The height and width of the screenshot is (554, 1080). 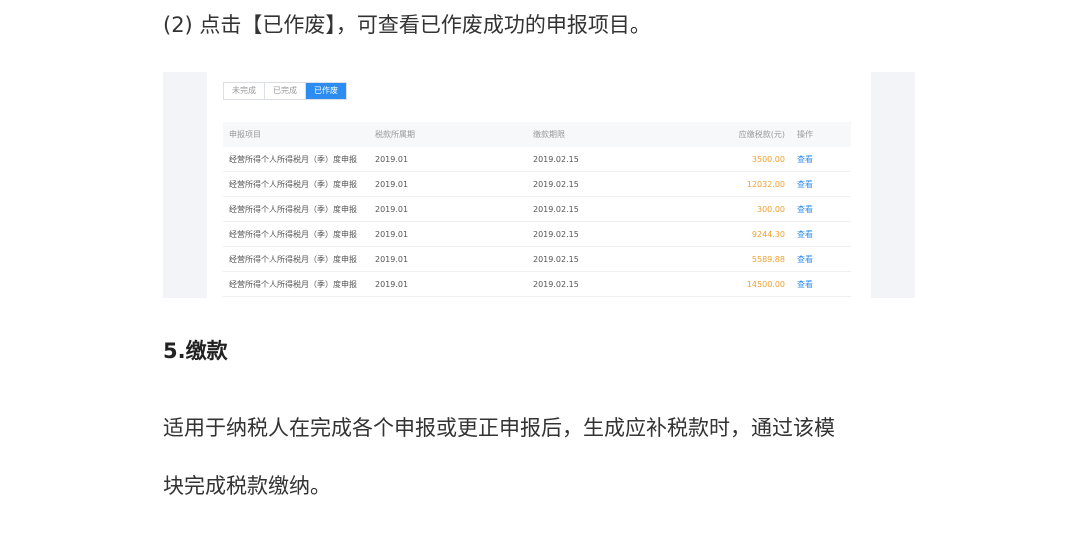 What do you see at coordinates (244, 91) in the screenshot?
I see `tab-incomplete: 未完成` at bounding box center [244, 91].